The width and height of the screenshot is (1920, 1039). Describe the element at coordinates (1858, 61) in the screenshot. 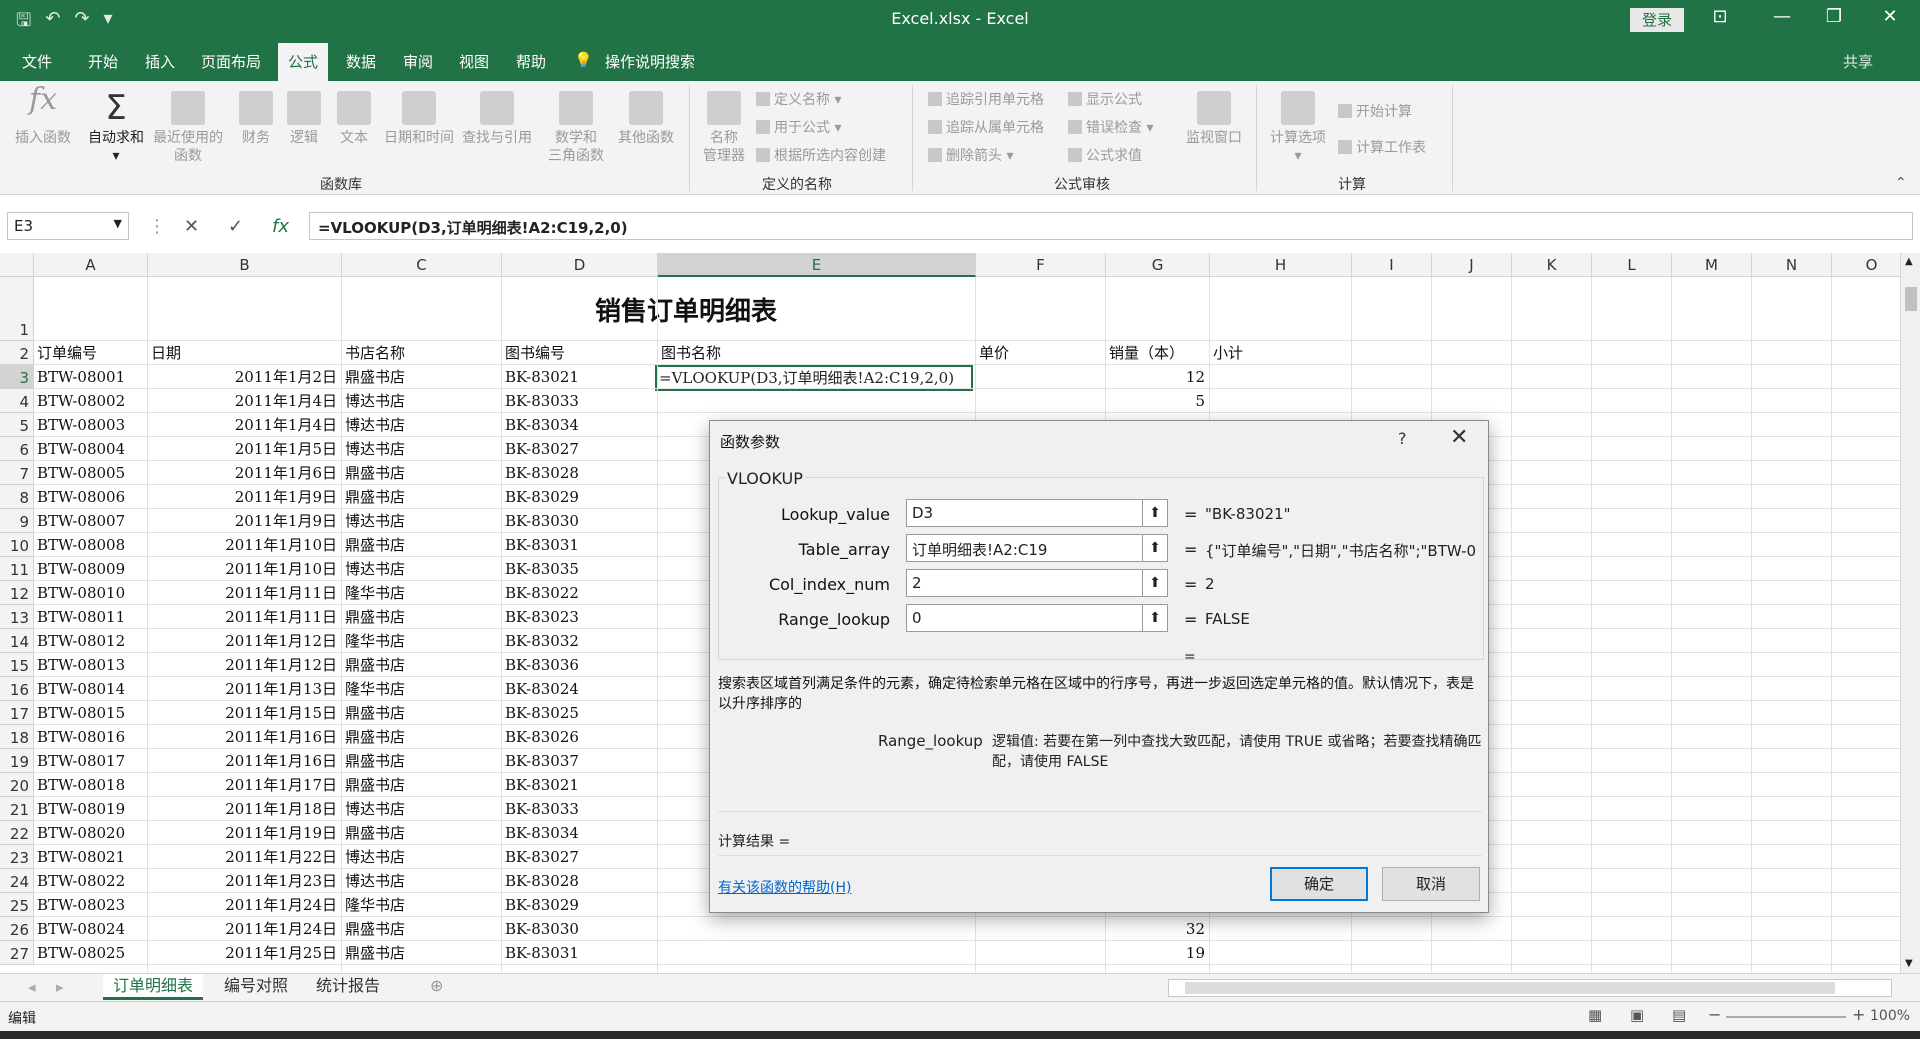

I see `share-button: 共享` at that location.